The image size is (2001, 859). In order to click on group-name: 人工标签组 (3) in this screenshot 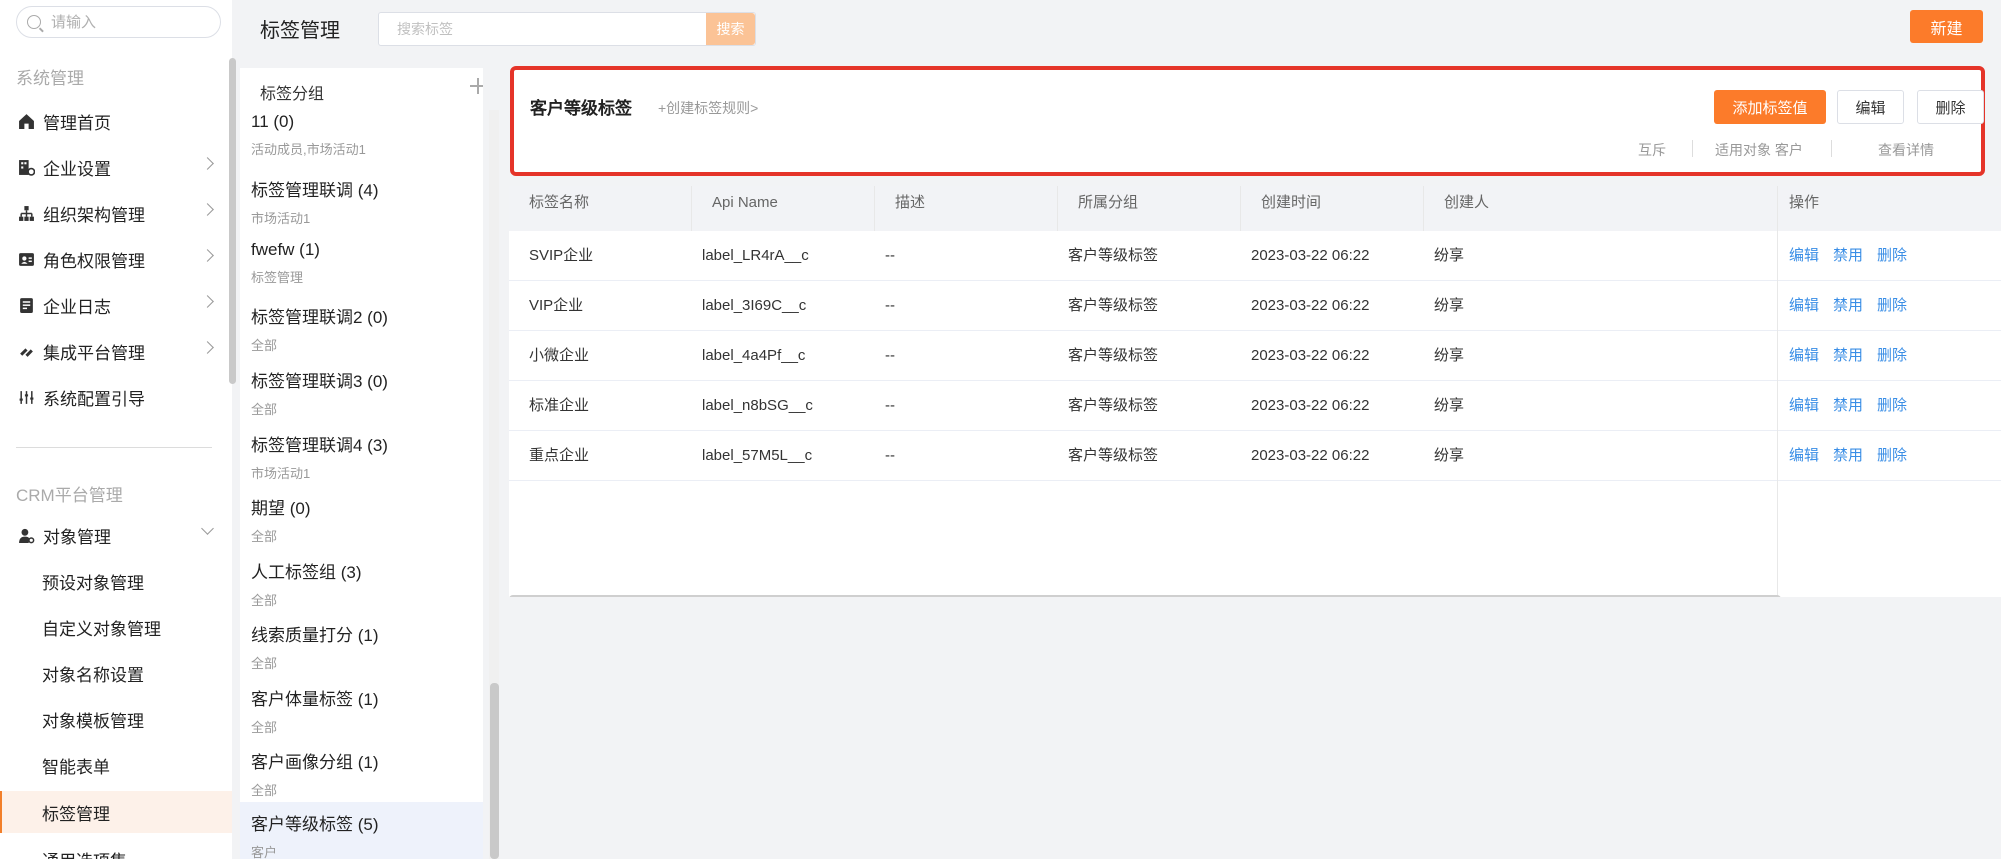, I will do `click(306, 572)`.